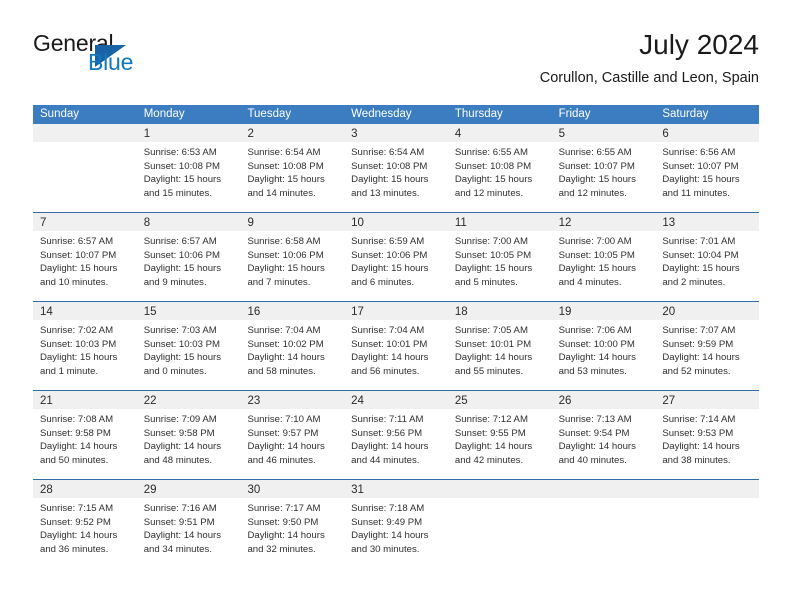 This screenshot has width=792, height=612. What do you see at coordinates (357, 401) in the screenshot?
I see `day-number: 24` at bounding box center [357, 401].